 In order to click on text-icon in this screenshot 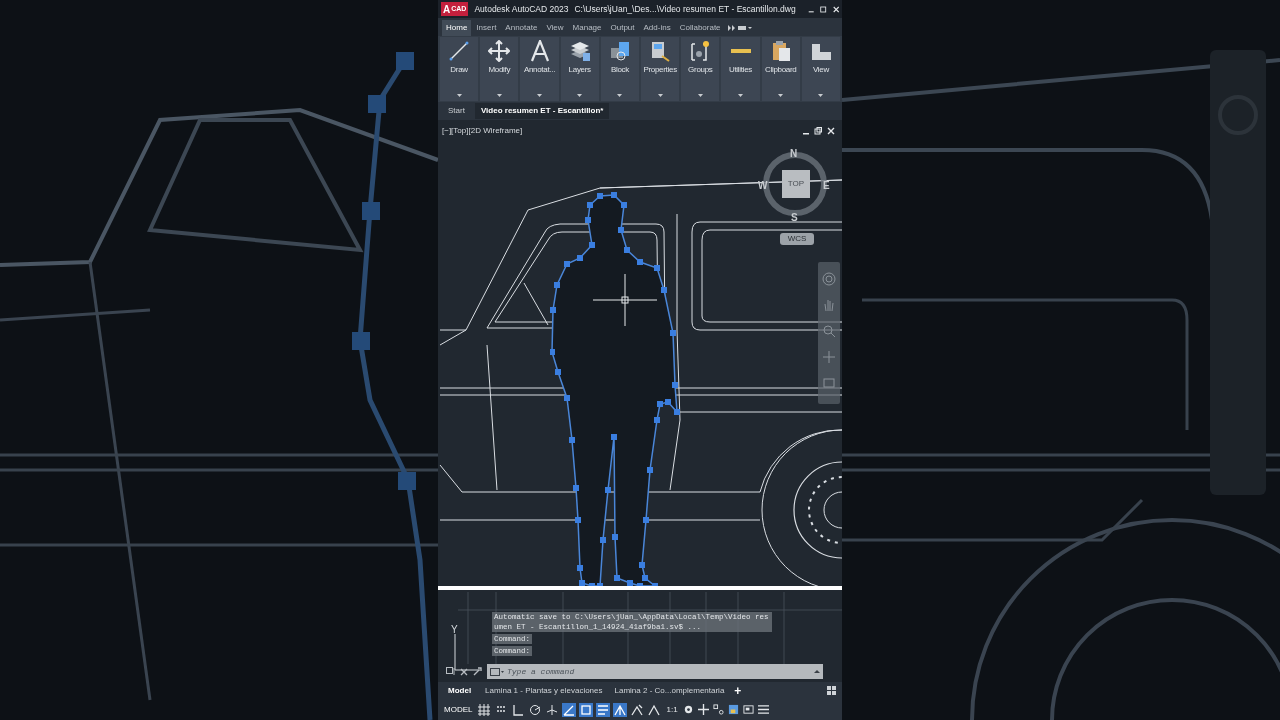, I will do `click(539, 51)`.